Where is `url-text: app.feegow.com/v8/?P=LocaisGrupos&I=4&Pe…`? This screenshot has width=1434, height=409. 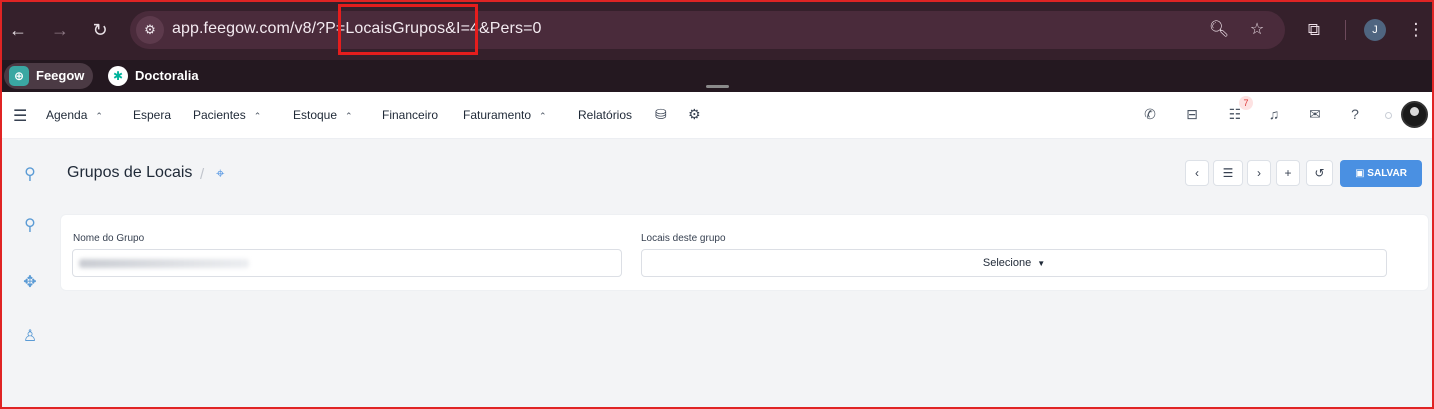
url-text: app.feegow.com/v8/?P=LocaisGrupos&I=4&Pe… is located at coordinates (357, 29).